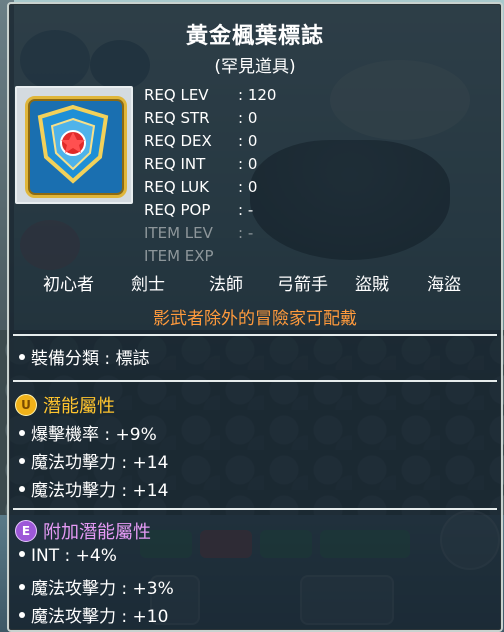 This screenshot has height=632, width=504. Describe the element at coordinates (68, 285) in the screenshot. I see `job-beginner: 初心者` at that location.